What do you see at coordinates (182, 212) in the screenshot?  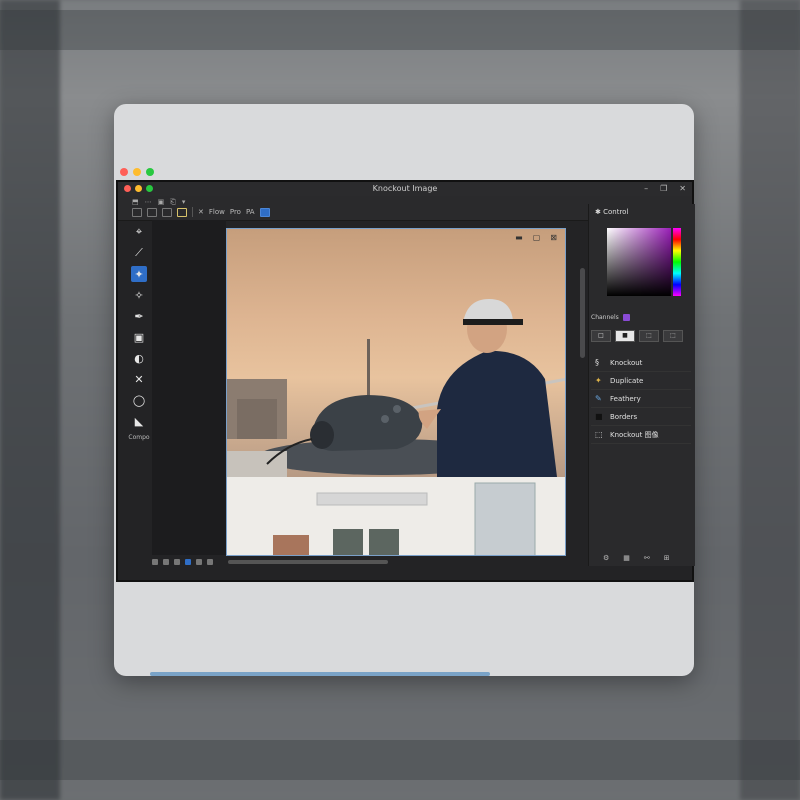 I see `image-icon` at bounding box center [182, 212].